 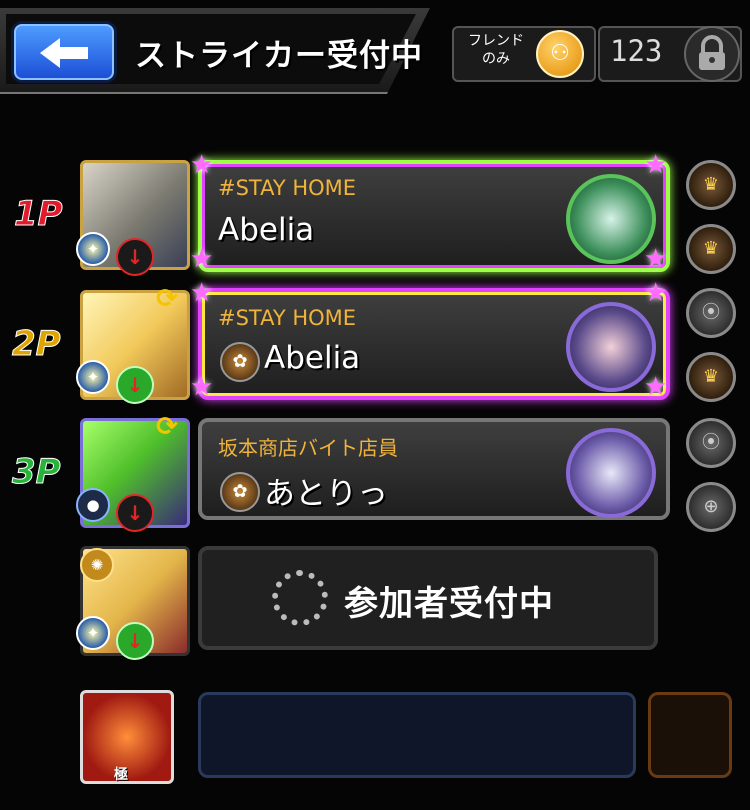 What do you see at coordinates (496, 50) in the screenshot?
I see `friend-only-label: フレンド のみ` at bounding box center [496, 50].